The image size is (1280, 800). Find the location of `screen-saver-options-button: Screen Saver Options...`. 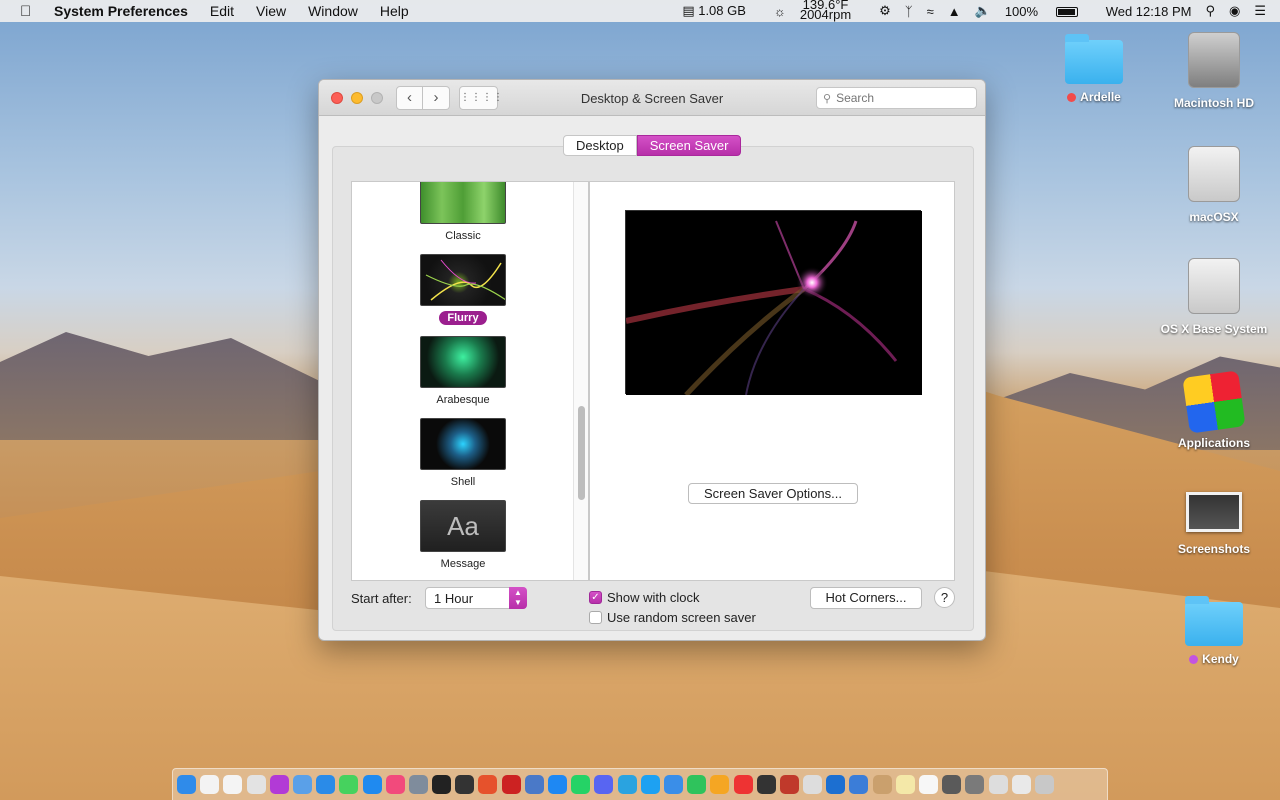

screen-saver-options-button: Screen Saver Options... is located at coordinates (773, 493).